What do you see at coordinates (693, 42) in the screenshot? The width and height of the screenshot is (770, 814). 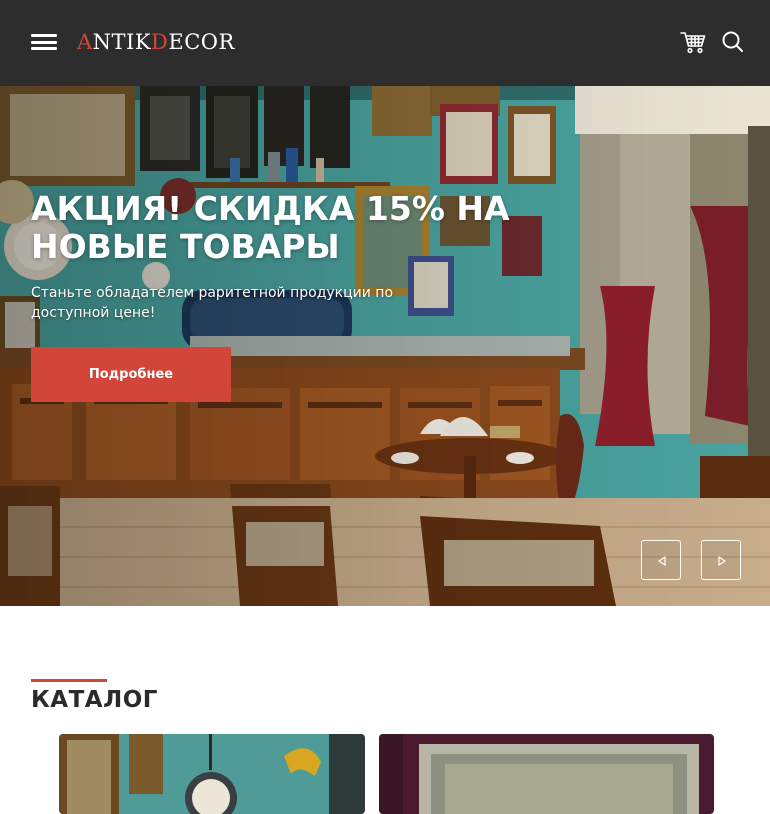 I see `shopping-cart-icon` at bounding box center [693, 42].